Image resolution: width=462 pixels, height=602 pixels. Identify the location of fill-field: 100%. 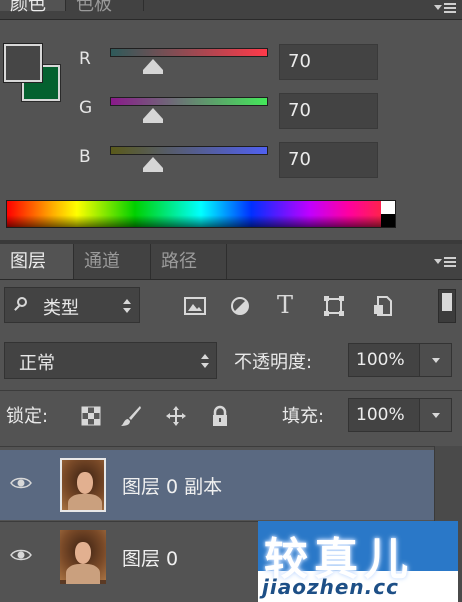
(384, 415).